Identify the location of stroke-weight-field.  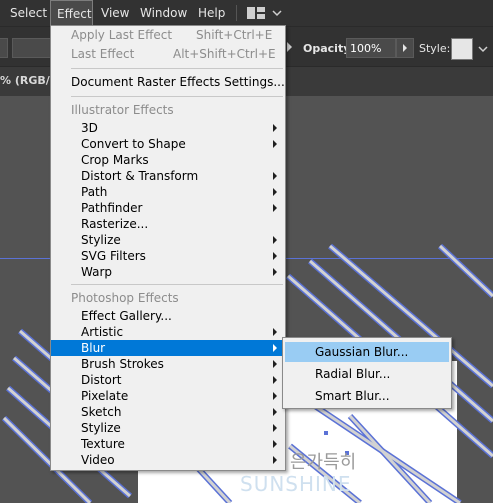
(32, 48).